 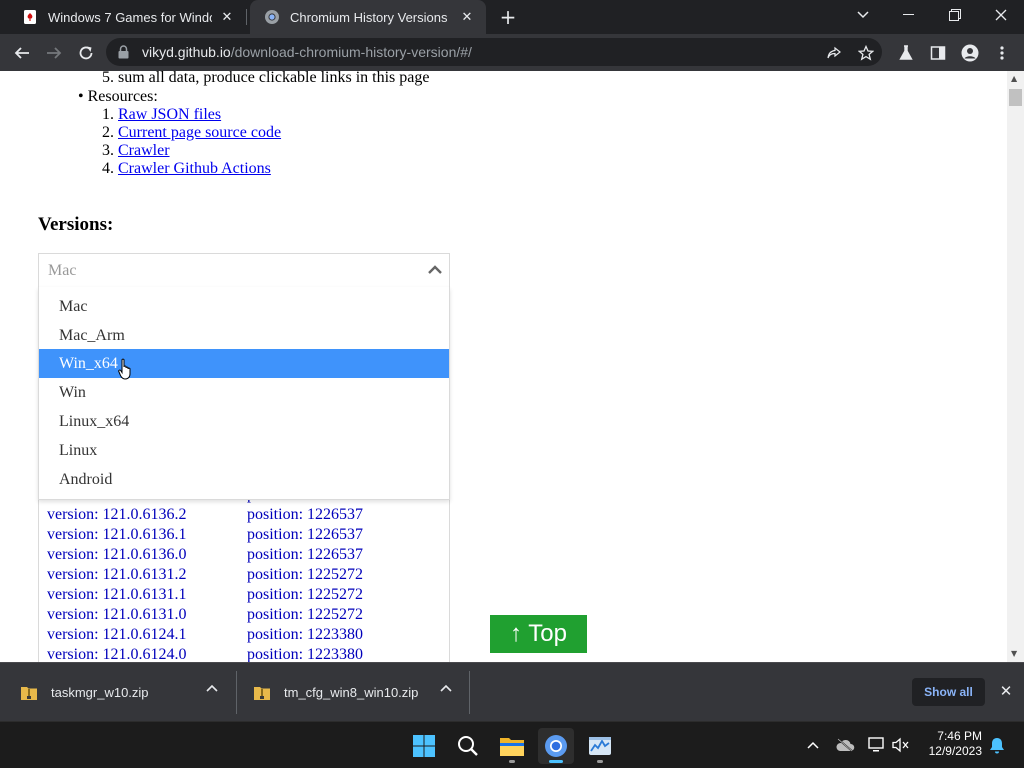 What do you see at coordinates (1006, 691) in the screenshot?
I see `close-download-bar-icon: ✕` at bounding box center [1006, 691].